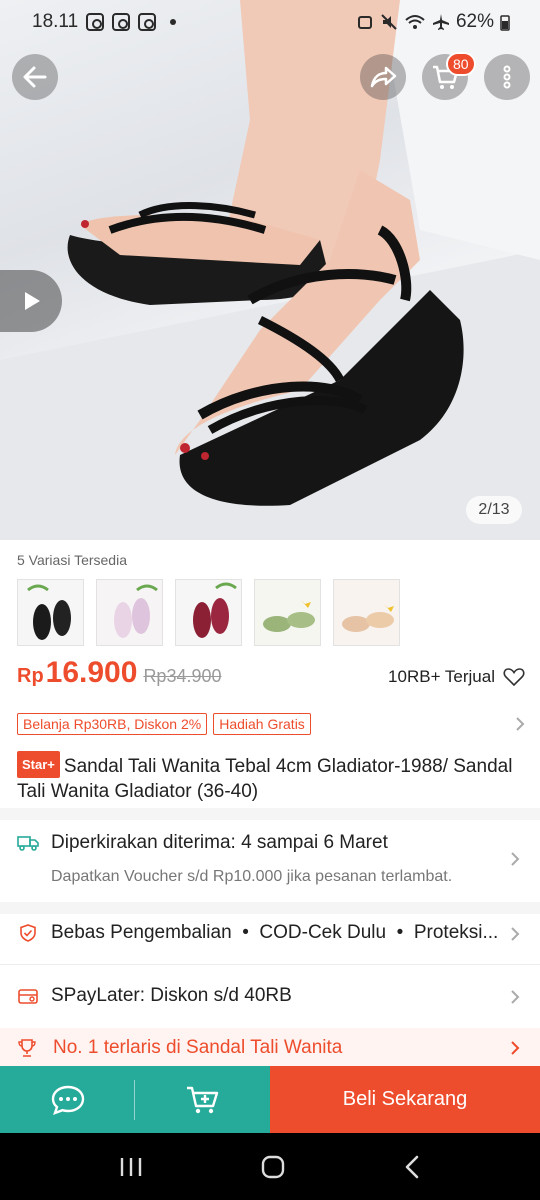  I want to click on more-vertical-icon, so click(507, 77).